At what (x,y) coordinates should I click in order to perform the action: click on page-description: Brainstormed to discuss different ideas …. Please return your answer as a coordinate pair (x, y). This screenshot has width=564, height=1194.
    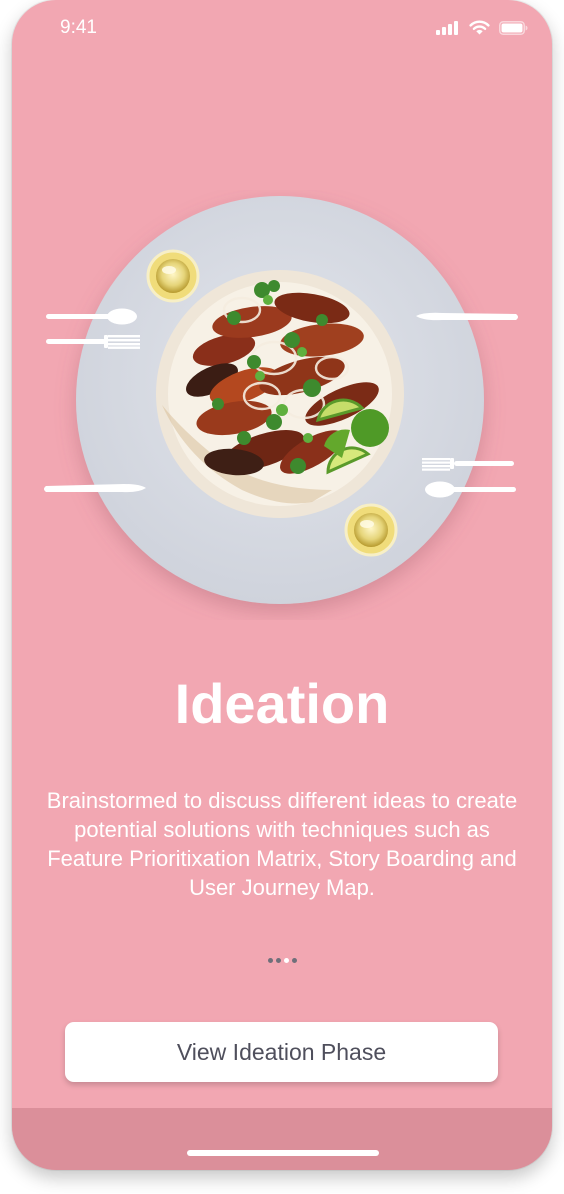
    Looking at the image, I should click on (282, 844).